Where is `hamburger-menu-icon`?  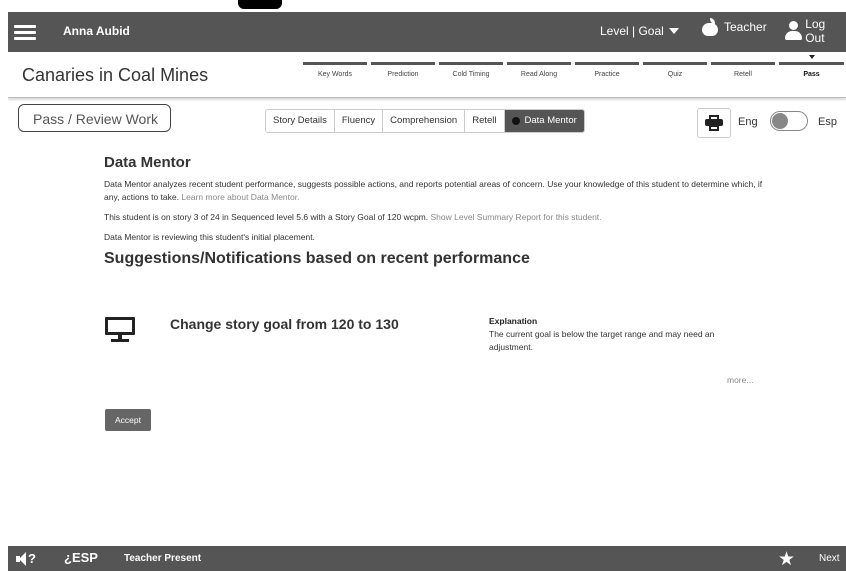
hamburger-menu-icon is located at coordinates (25, 32).